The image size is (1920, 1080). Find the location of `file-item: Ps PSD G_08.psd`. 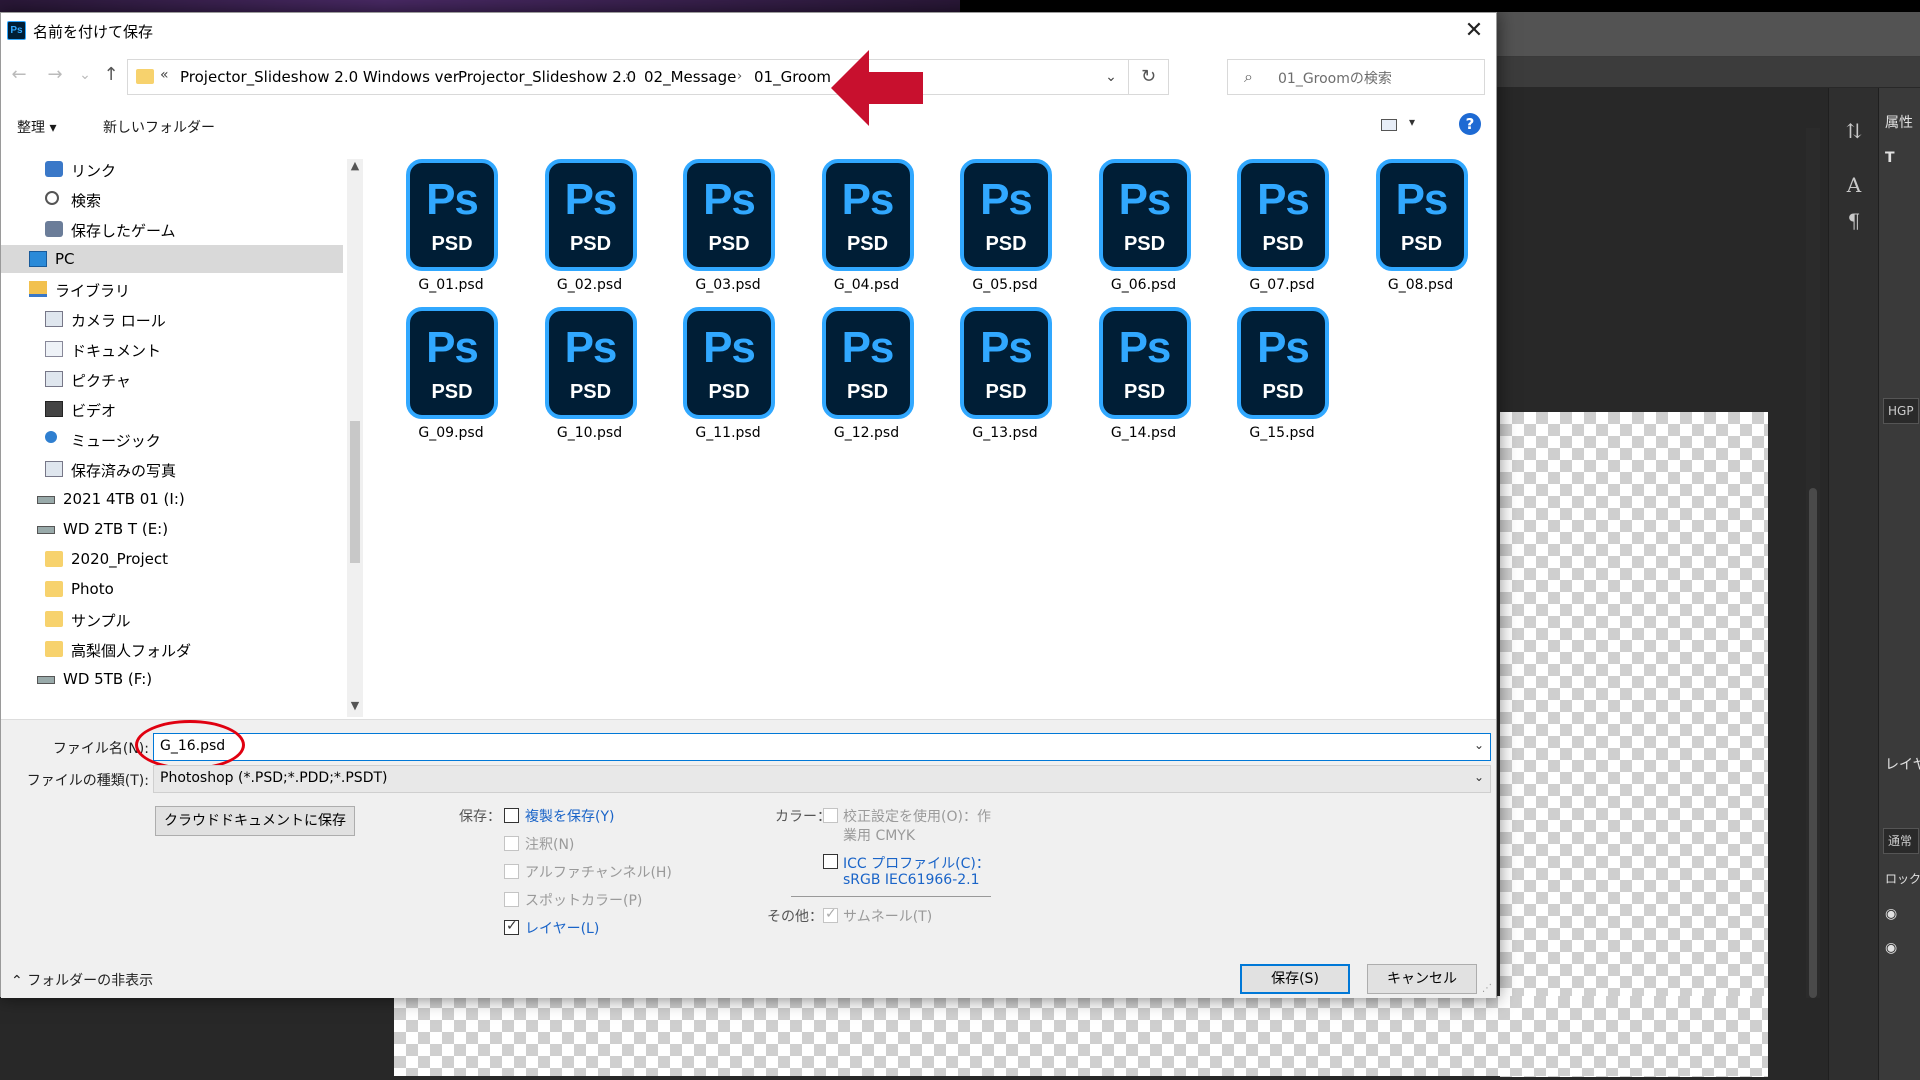

file-item: Ps PSD G_08.psd is located at coordinates (1421, 229).